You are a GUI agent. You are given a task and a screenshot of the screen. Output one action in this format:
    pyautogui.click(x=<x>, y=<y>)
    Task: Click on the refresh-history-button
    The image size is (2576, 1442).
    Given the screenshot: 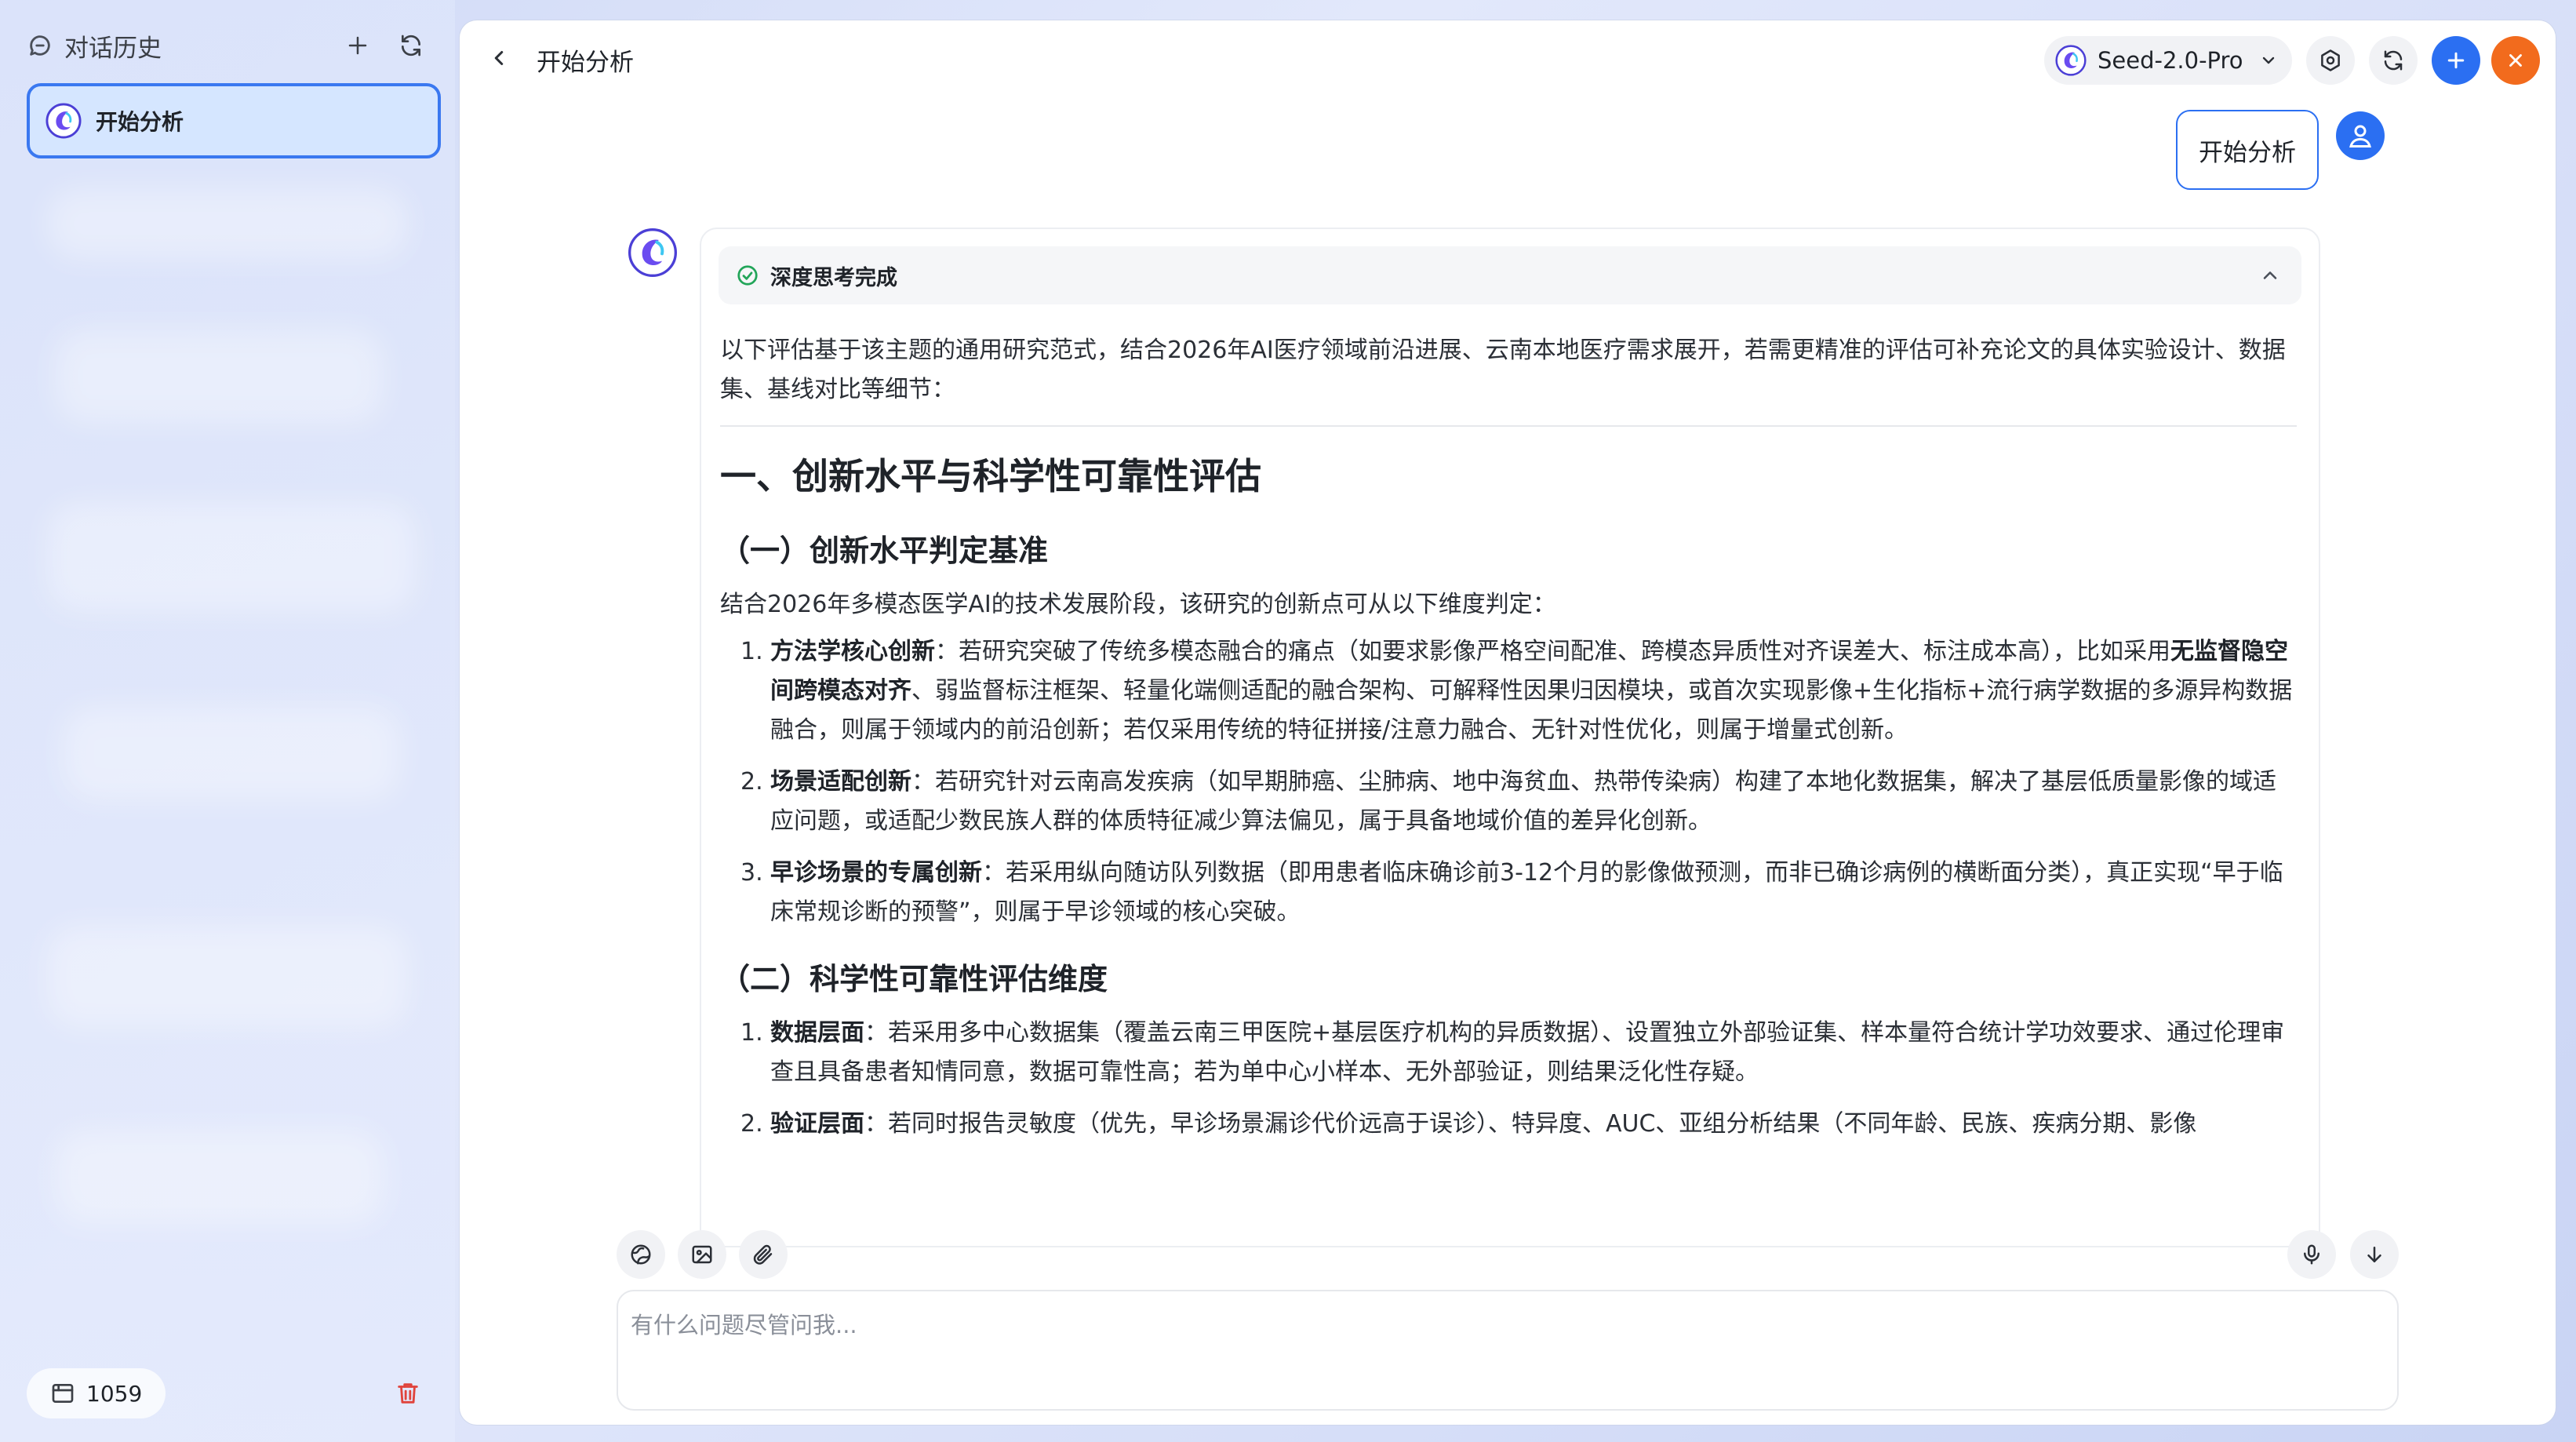 What is the action you would take?
    pyautogui.click(x=411, y=45)
    